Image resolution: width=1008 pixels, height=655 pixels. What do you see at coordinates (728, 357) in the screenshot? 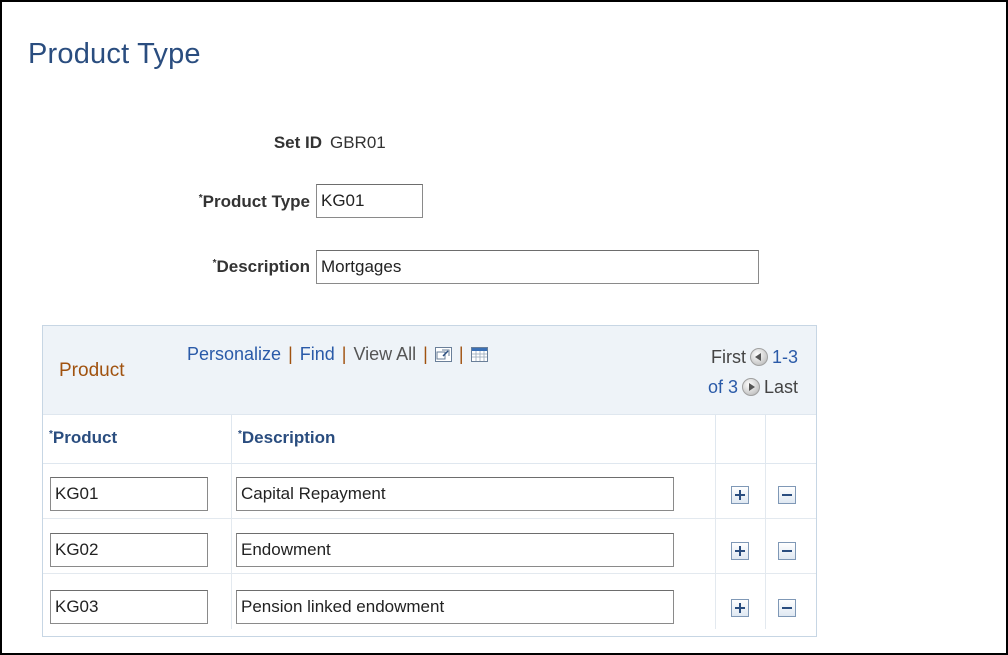
I see `first-label: First` at bounding box center [728, 357].